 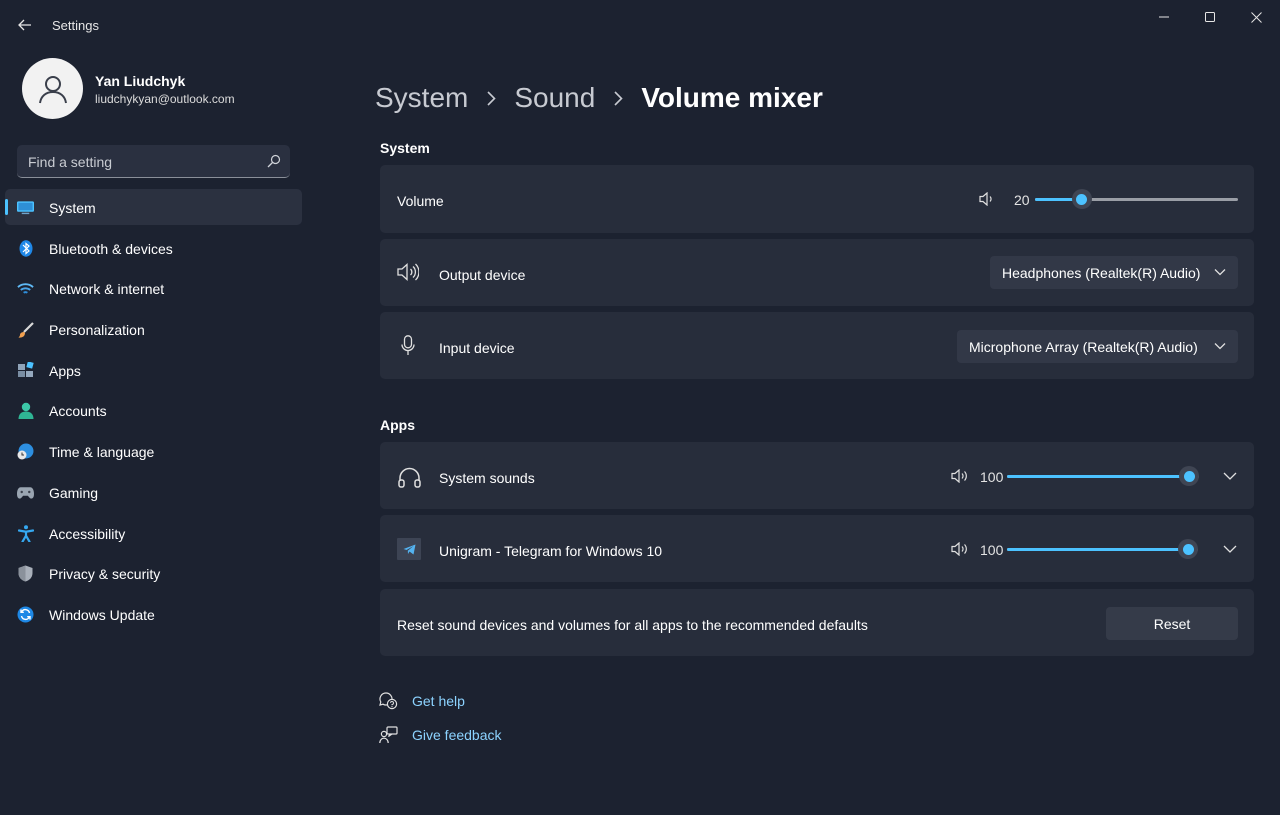 What do you see at coordinates (75, 25) in the screenshot?
I see `app-title: Settings` at bounding box center [75, 25].